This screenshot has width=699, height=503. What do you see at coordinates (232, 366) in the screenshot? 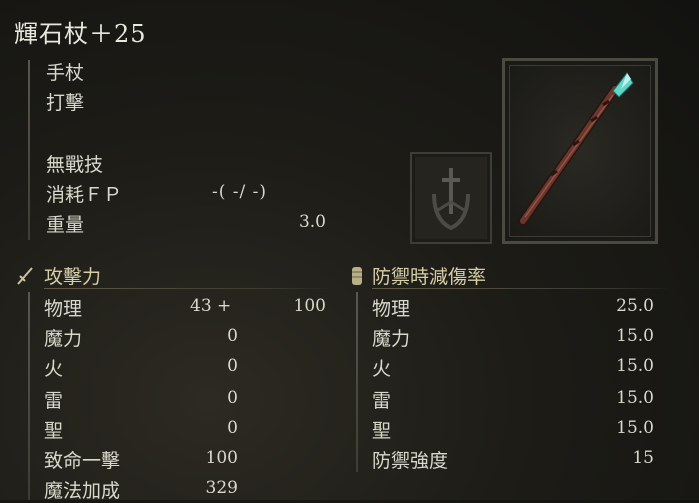
I see `attack-value-fire: 0` at bounding box center [232, 366].